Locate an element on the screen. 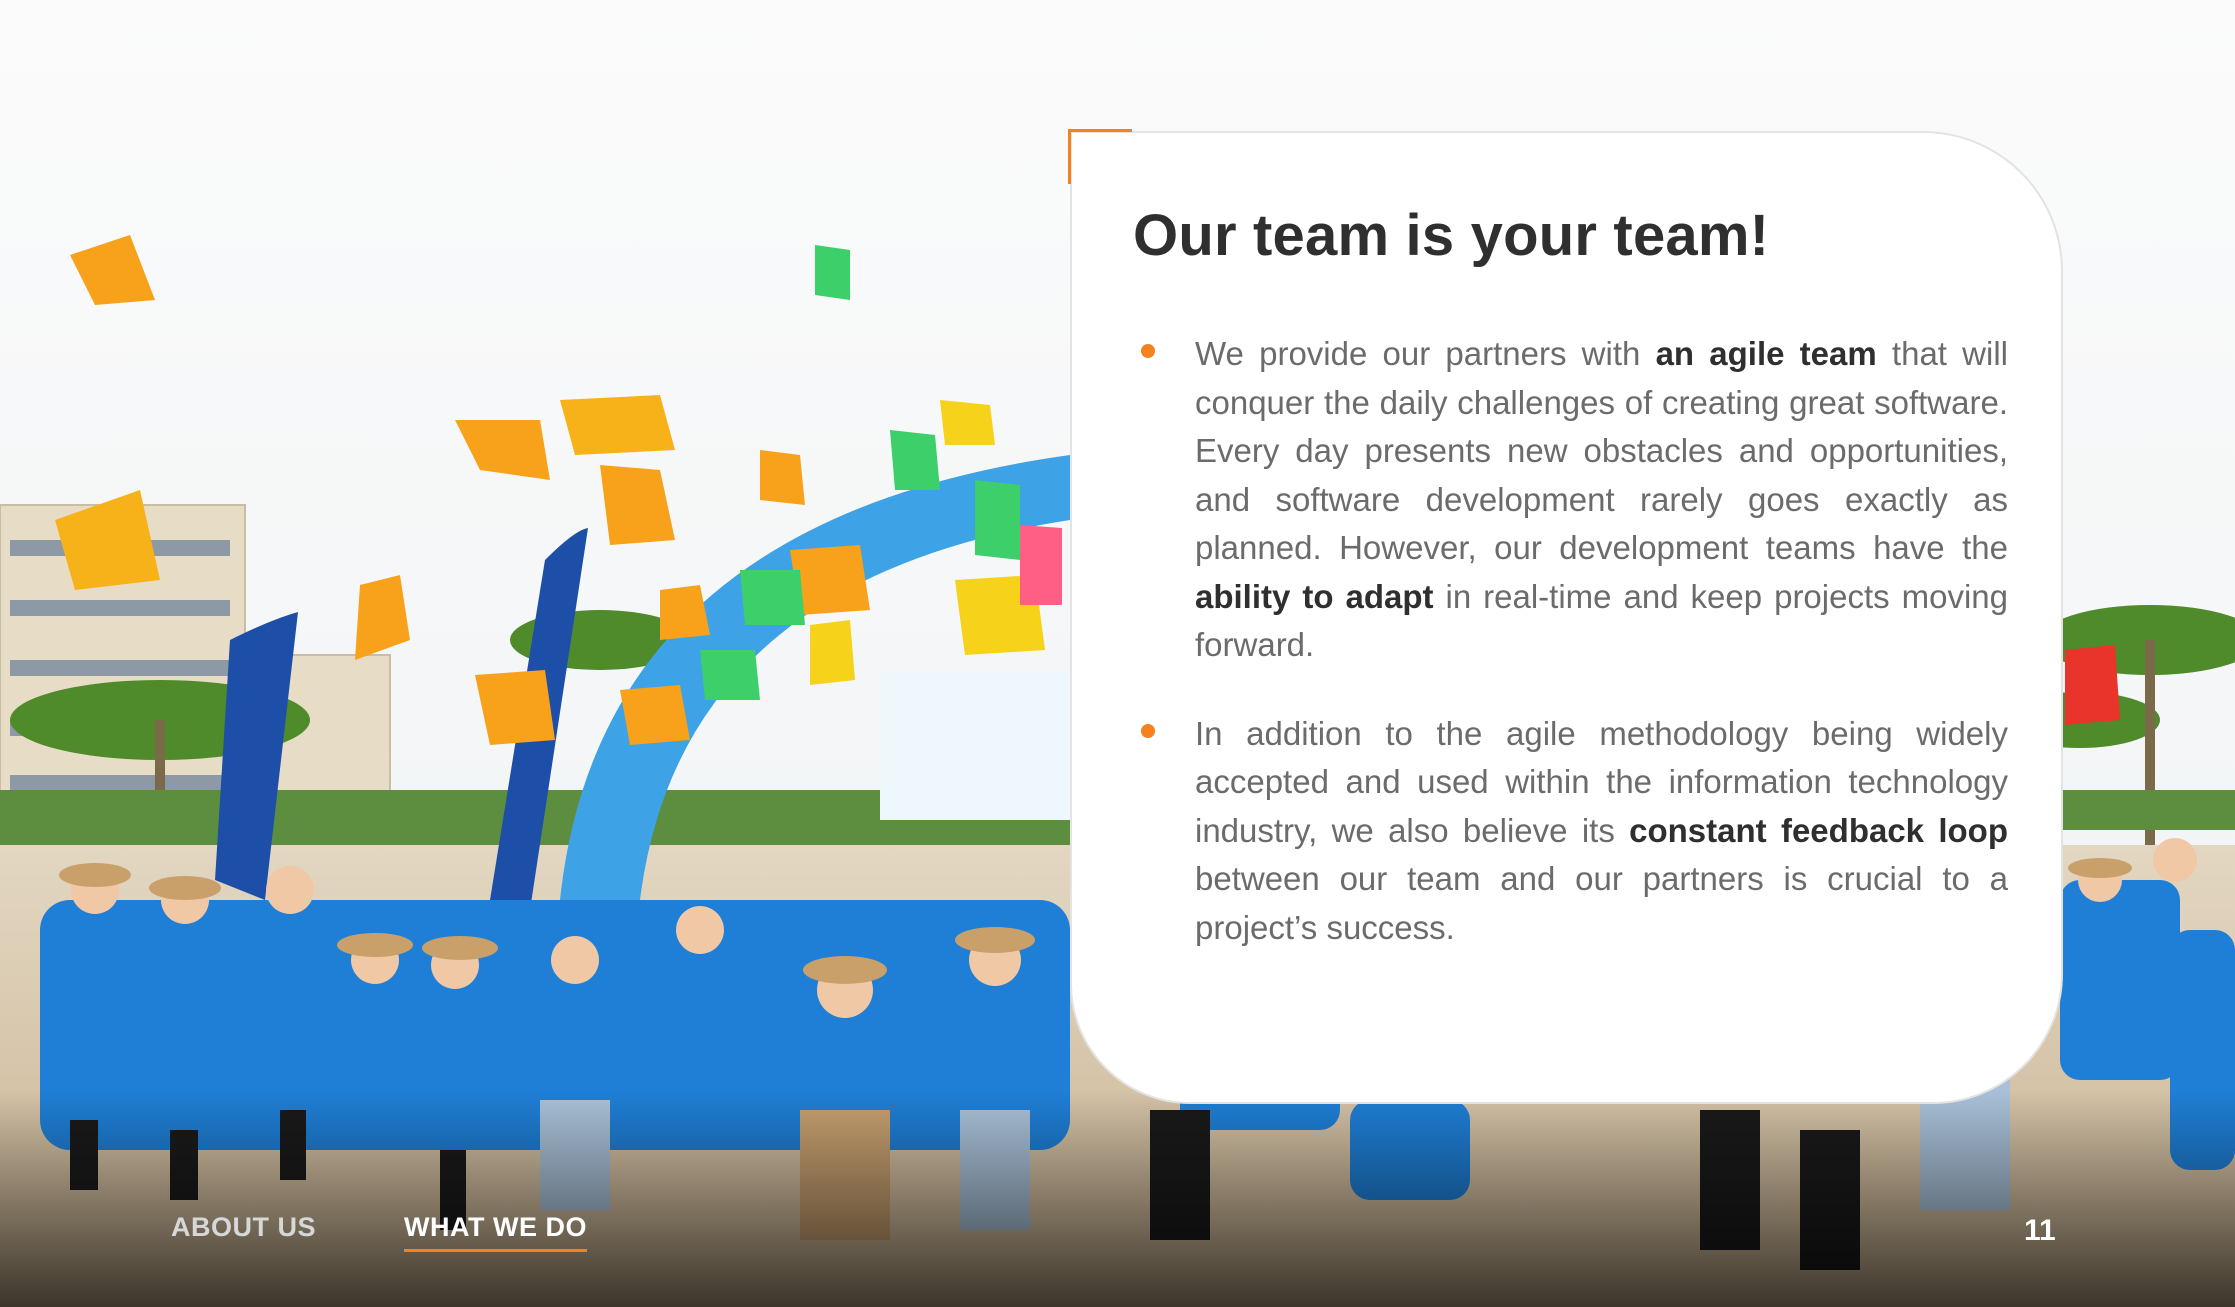 The width and height of the screenshot is (2235, 1307). bullet-emphasis: ability to adapt is located at coordinates (1314, 596).